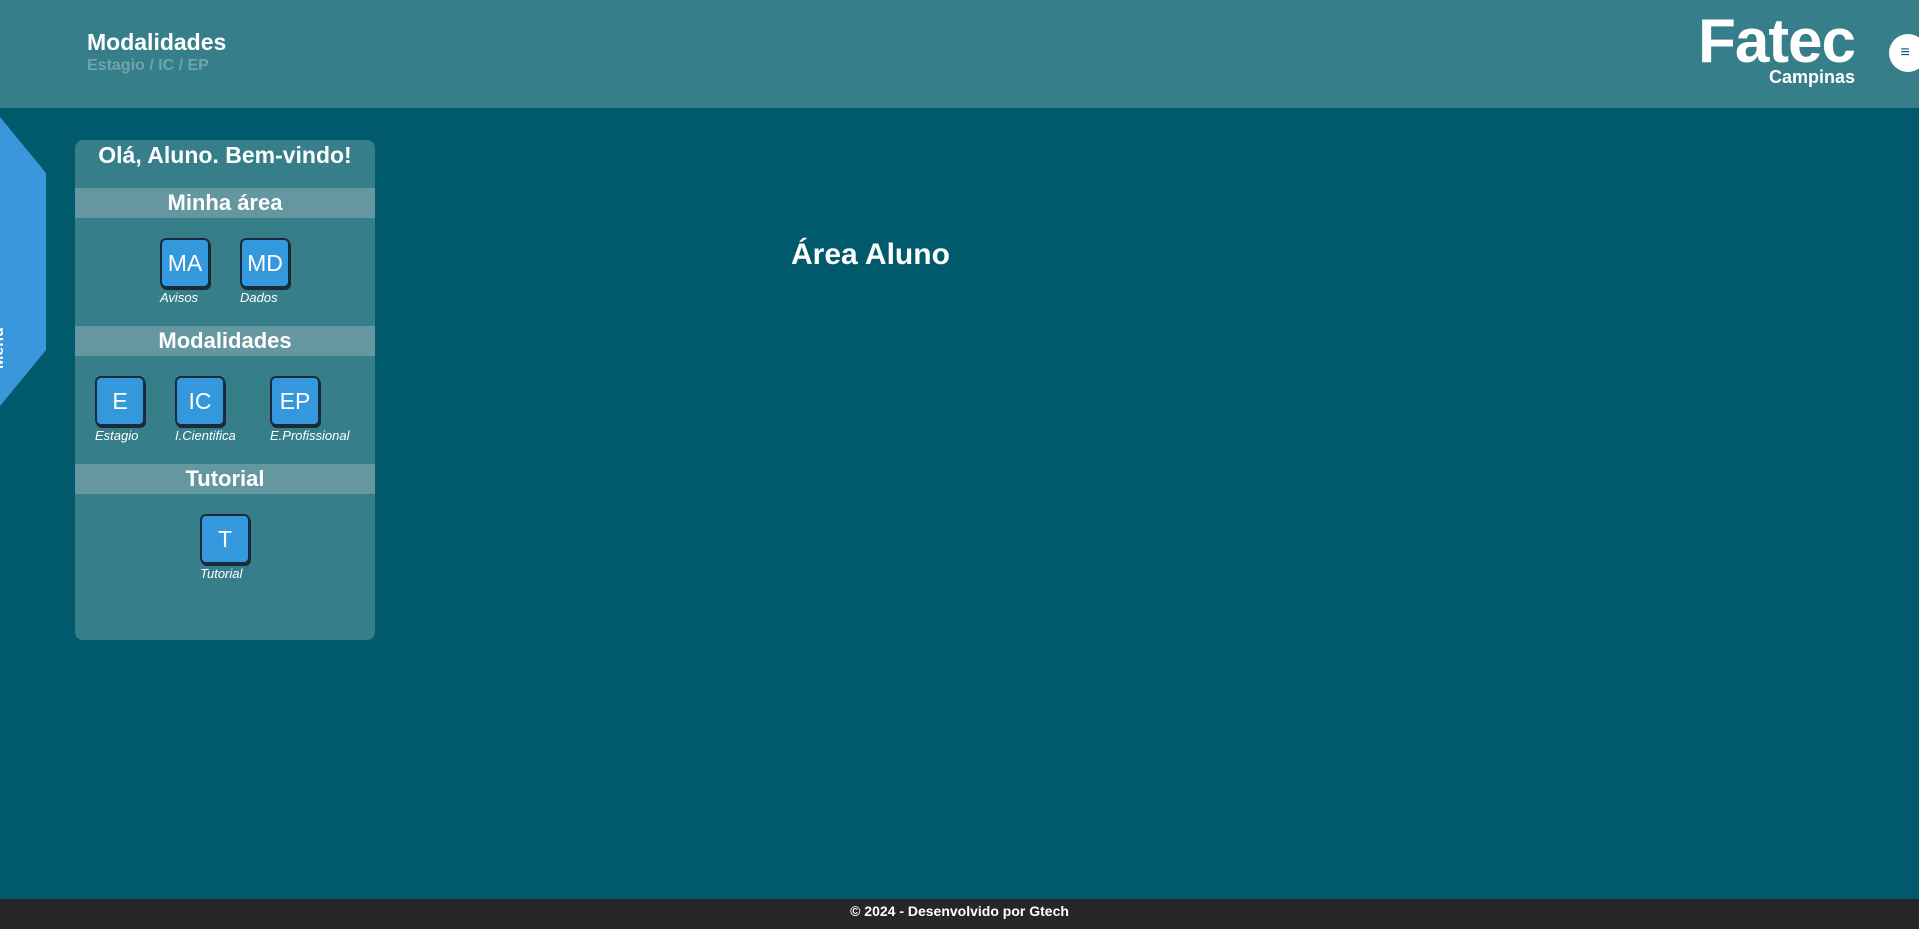 This screenshot has height=929, width=1919. What do you see at coordinates (200, 401) in the screenshot?
I see `tile-iniciacao-cientifica-button: IC` at bounding box center [200, 401].